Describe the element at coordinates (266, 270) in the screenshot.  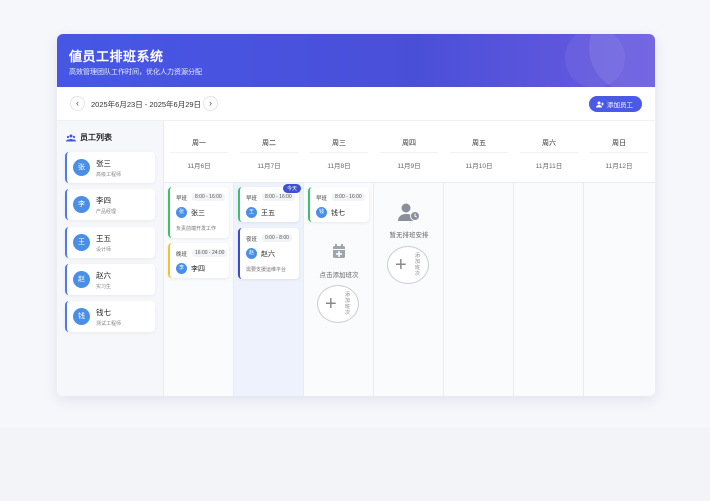
I see `shift-note: 需要支援运维平台` at that location.